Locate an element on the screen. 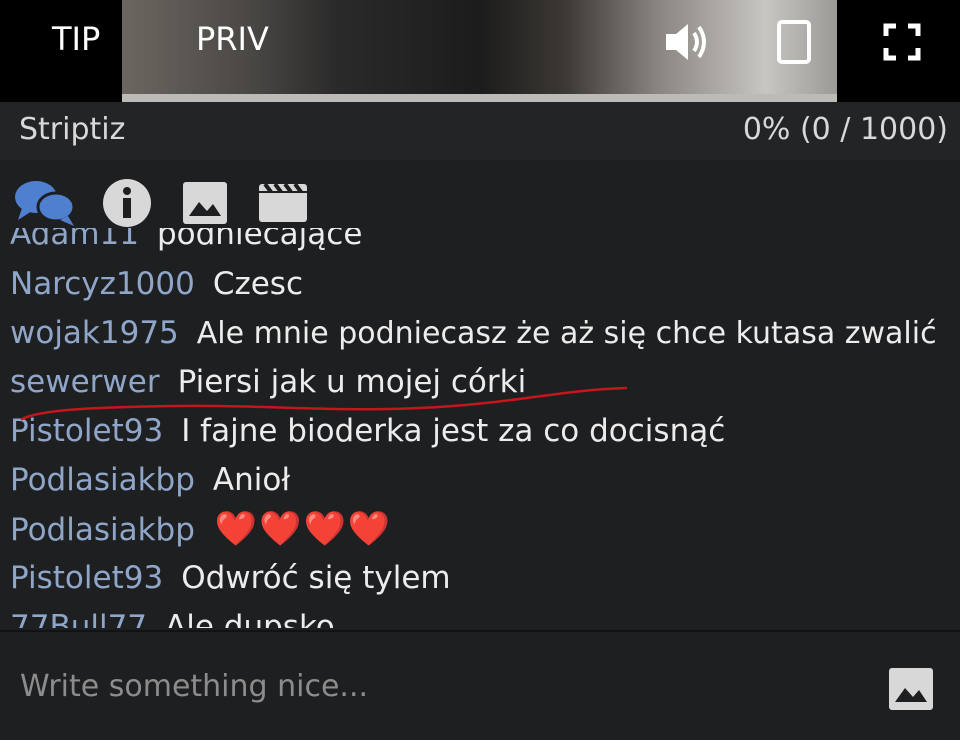 This screenshot has height=740, width=960. chat-message: Podlasiakbp Anioł is located at coordinates (150, 480).